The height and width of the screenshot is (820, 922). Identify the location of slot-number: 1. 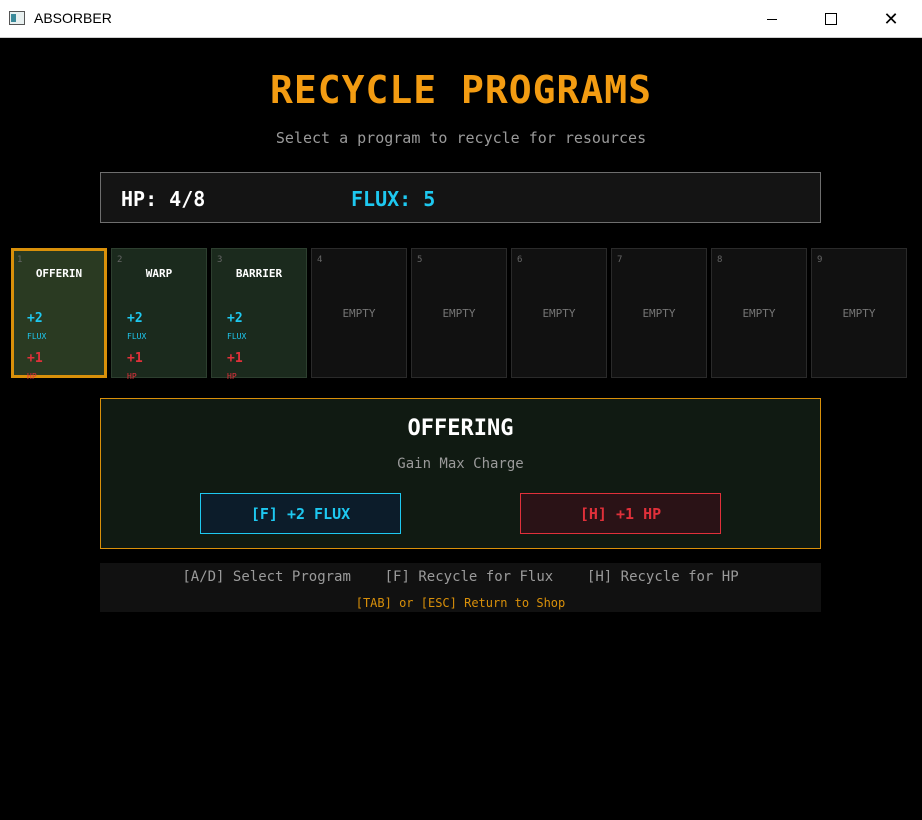
(20, 260).